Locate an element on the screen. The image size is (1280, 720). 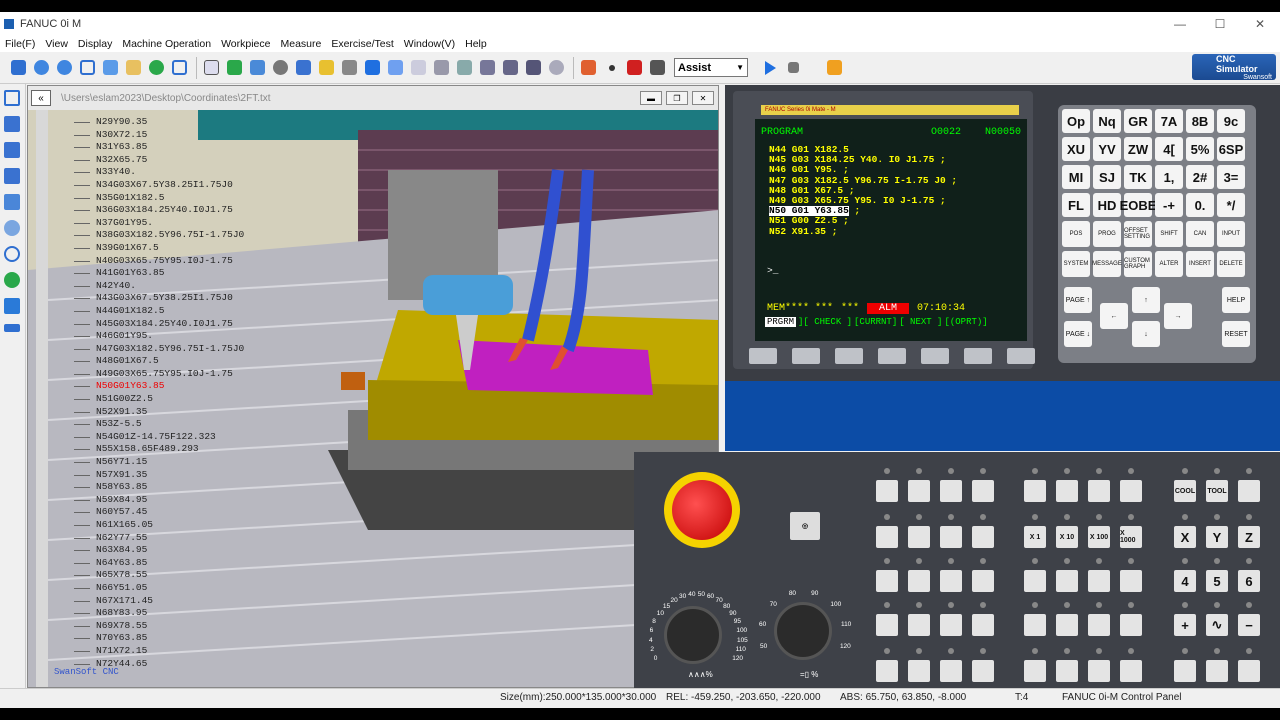
nc-line: N56Y71.15 is located at coordinates (159, 462).